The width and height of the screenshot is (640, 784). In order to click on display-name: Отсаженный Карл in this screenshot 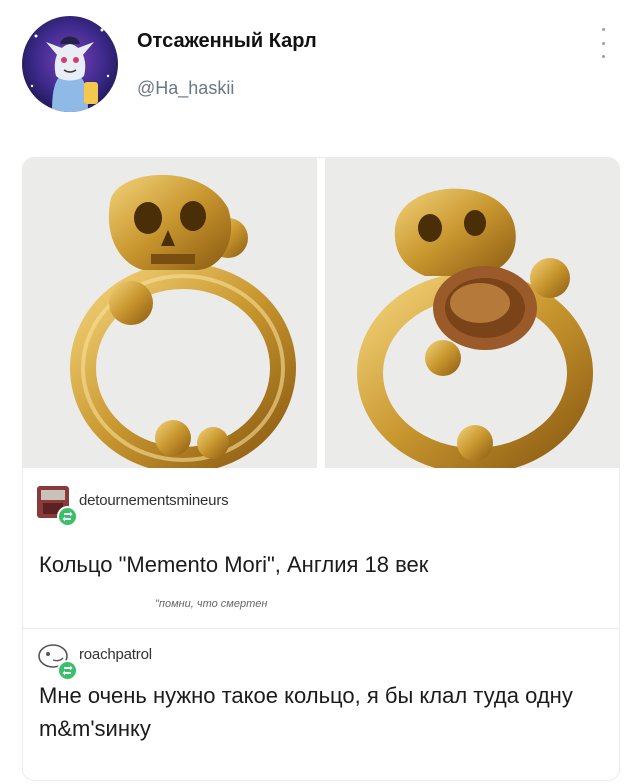, I will do `click(227, 41)`.